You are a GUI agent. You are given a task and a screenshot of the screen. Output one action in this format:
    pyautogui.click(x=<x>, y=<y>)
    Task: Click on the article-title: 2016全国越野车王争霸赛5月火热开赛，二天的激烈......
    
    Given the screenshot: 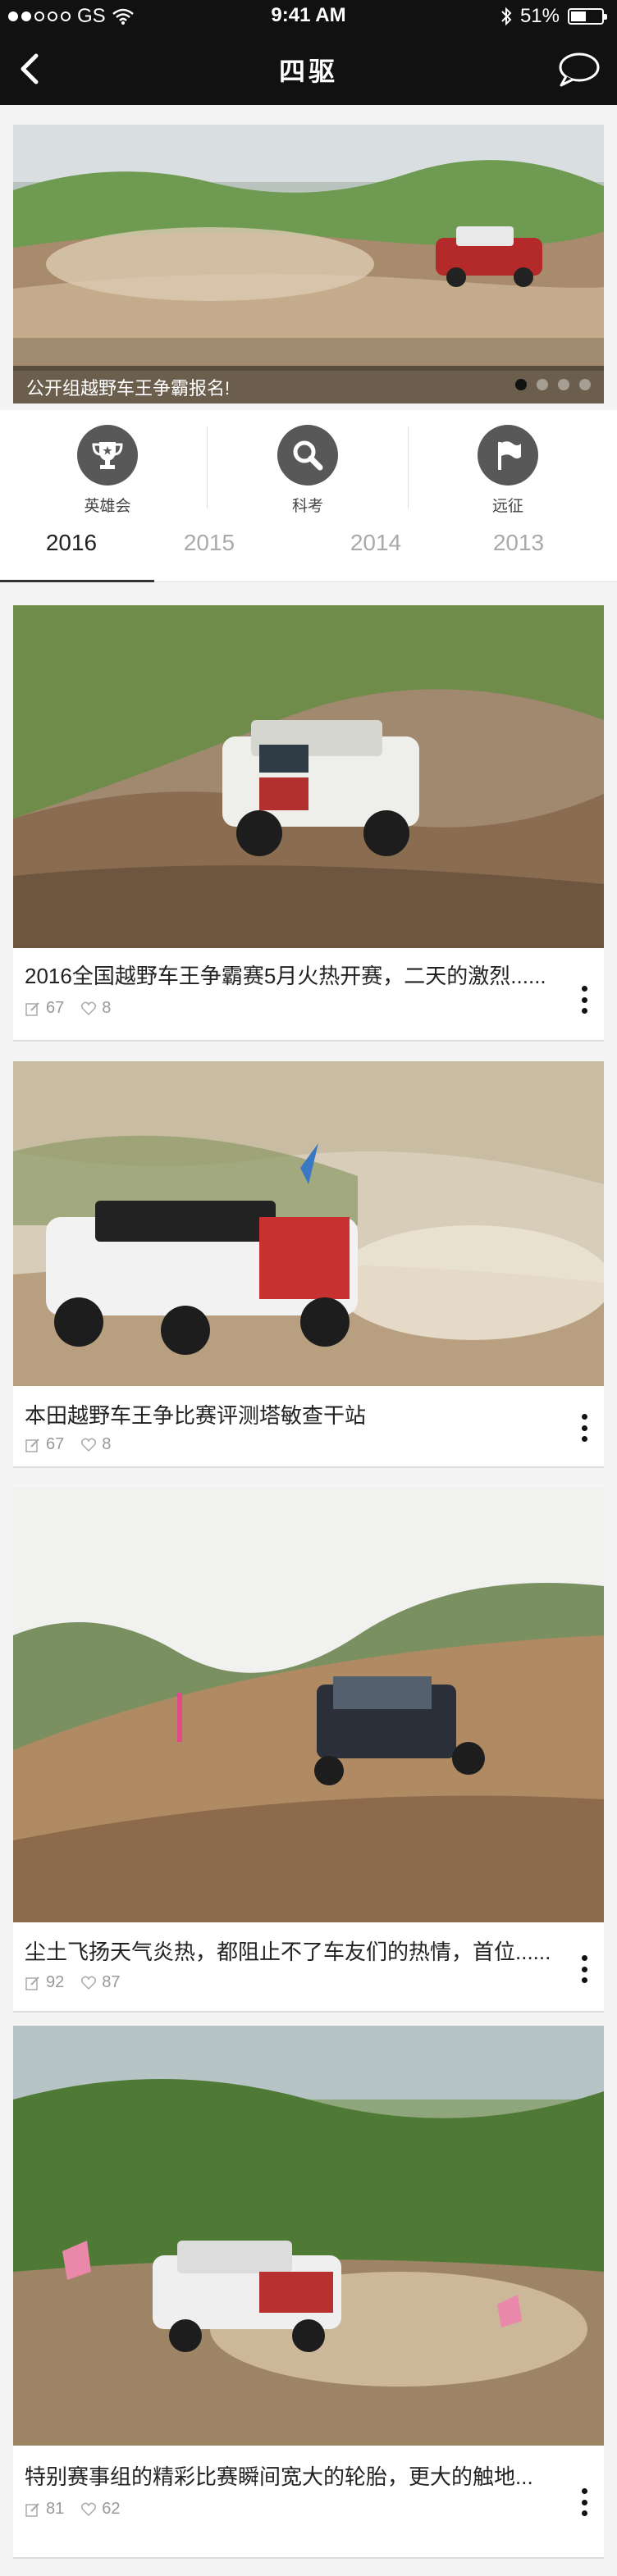 What is the action you would take?
    pyautogui.click(x=291, y=975)
    